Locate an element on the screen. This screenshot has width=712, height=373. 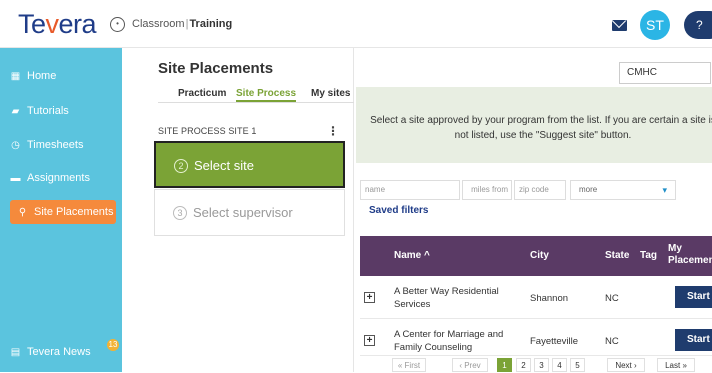
pagination: « First ‹ Prev 1 2 3 4 5 Next › Last » is located at coordinates (534, 364).